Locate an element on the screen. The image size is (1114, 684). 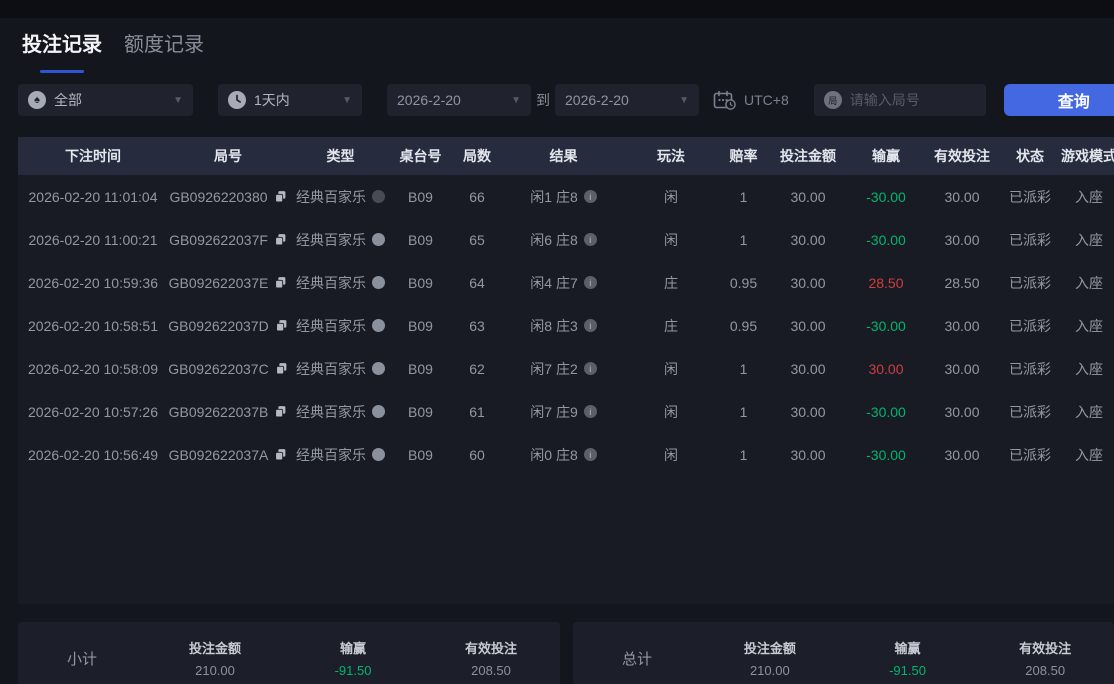
tab-quota-records: 额度记录 is located at coordinates (164, 44).